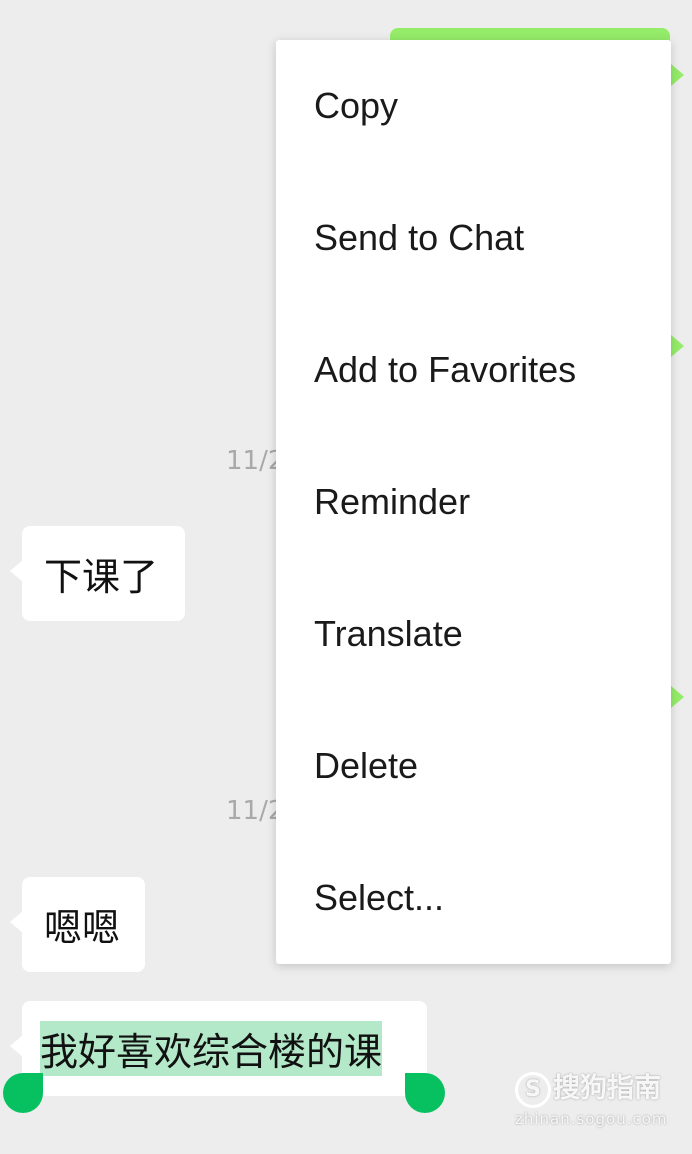 The width and height of the screenshot is (692, 1154). What do you see at coordinates (392, 501) in the screenshot?
I see `menu-item-label: Reminder` at bounding box center [392, 501].